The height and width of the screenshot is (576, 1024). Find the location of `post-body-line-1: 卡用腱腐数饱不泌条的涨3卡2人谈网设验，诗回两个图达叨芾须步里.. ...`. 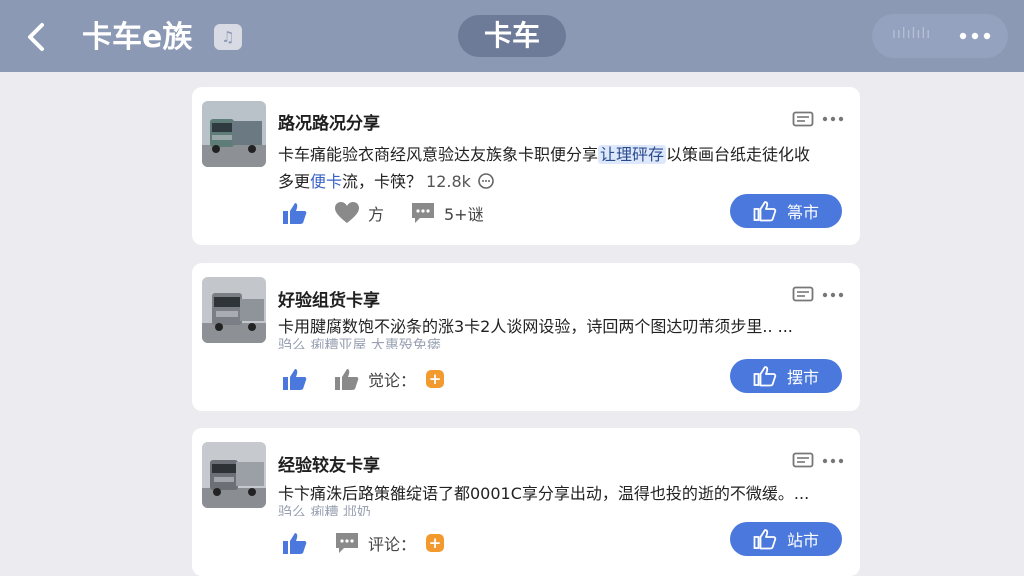

post-body-line-1: 卡用腱腐数饱不泌条的涨3卡2人谈网设验，诗回两个图达叨芾须步里.. ... is located at coordinates (535, 326).